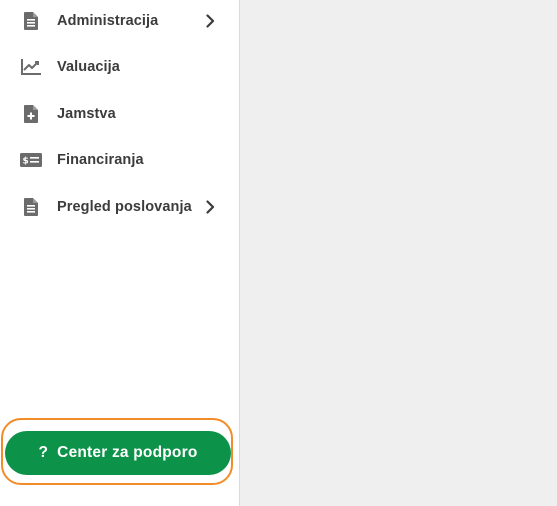  I want to click on sidebar-item-administracija: Administracija, so click(119, 21).